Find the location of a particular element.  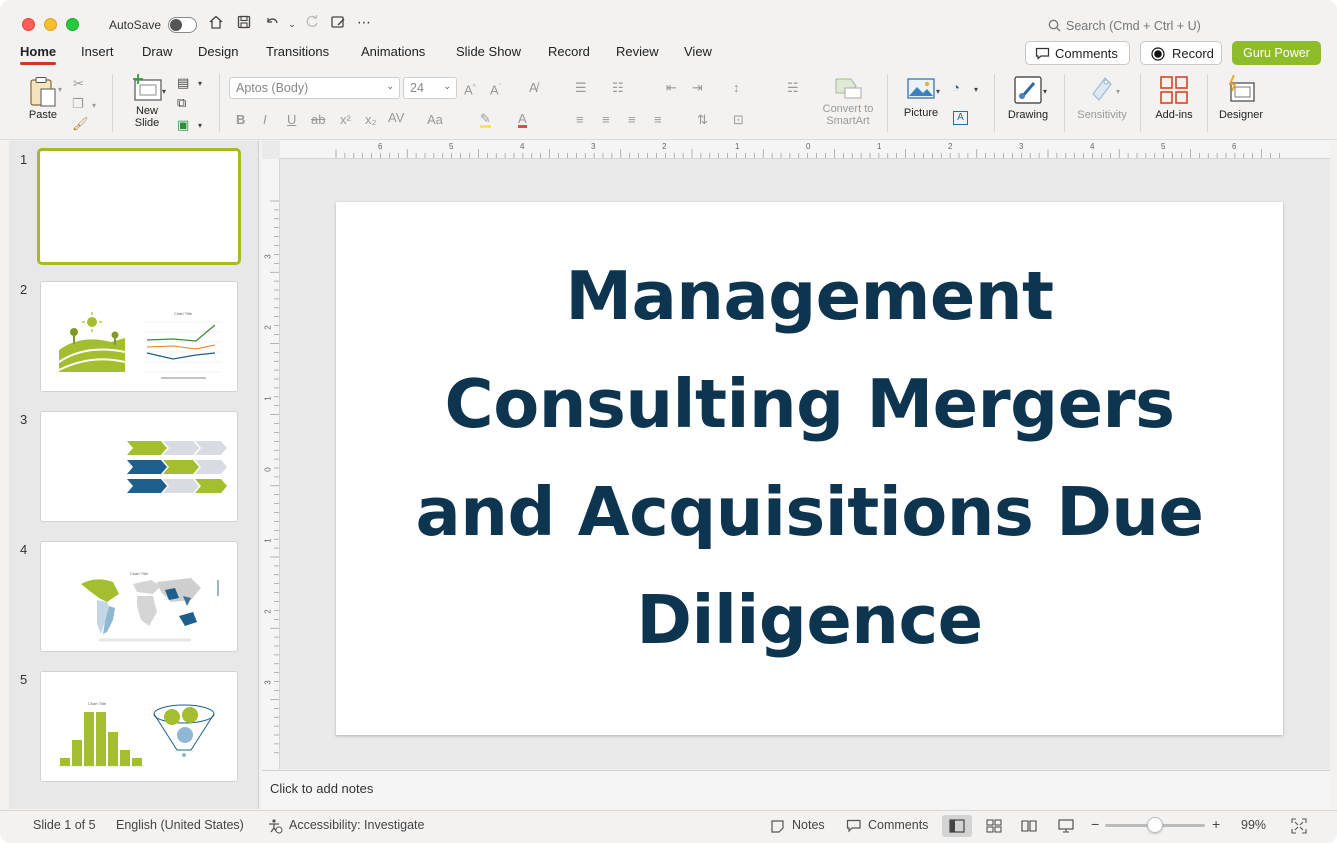

autosave-toggle is located at coordinates (182, 25).